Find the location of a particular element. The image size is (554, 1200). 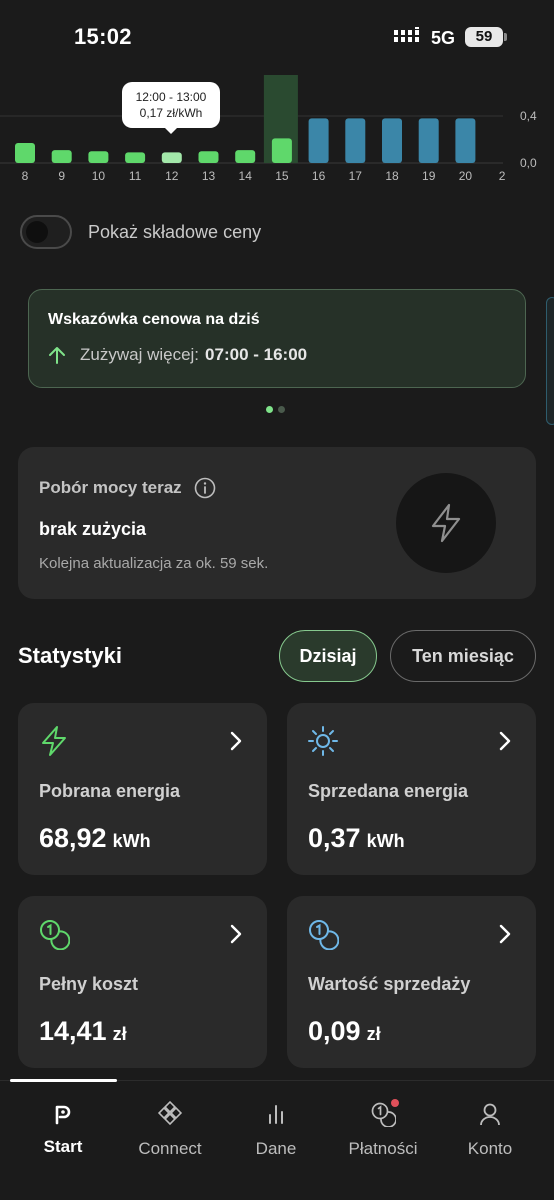

start-icon is located at coordinates (63, 1115).